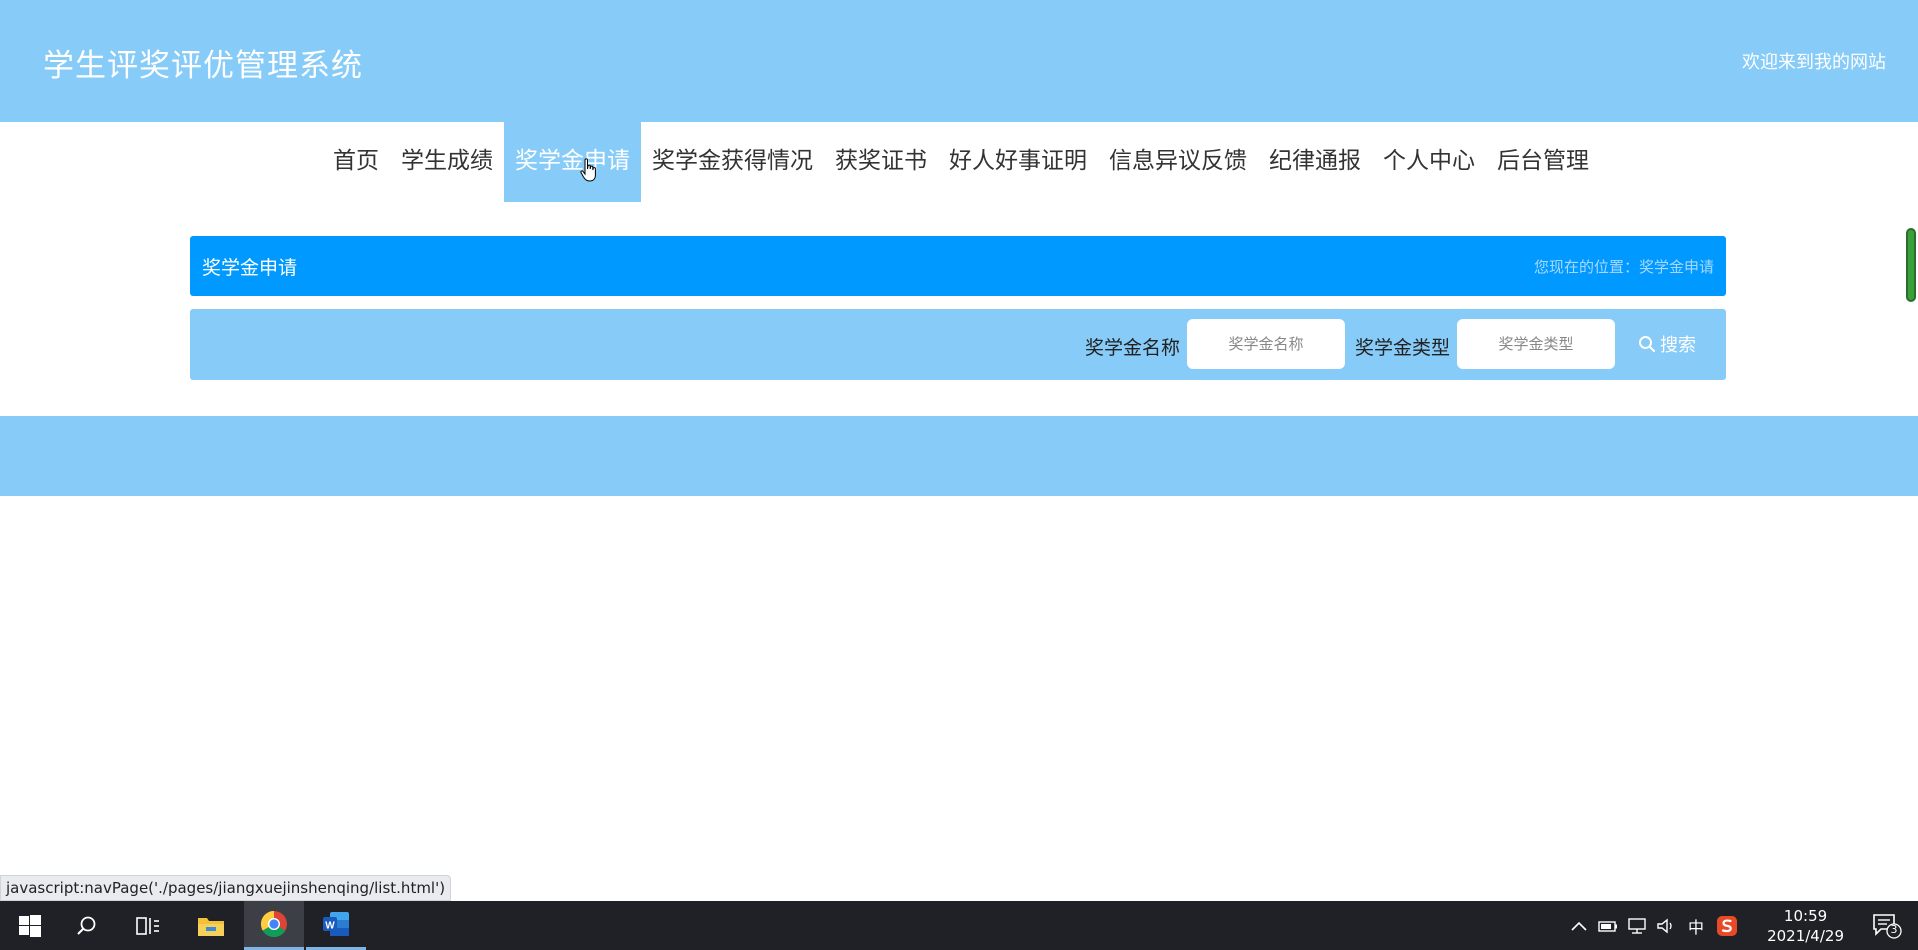 The image size is (1918, 950). Describe the element at coordinates (958, 344) in the screenshot. I see `search-bar: 奖学金名称 奖学金类型 搜索` at that location.